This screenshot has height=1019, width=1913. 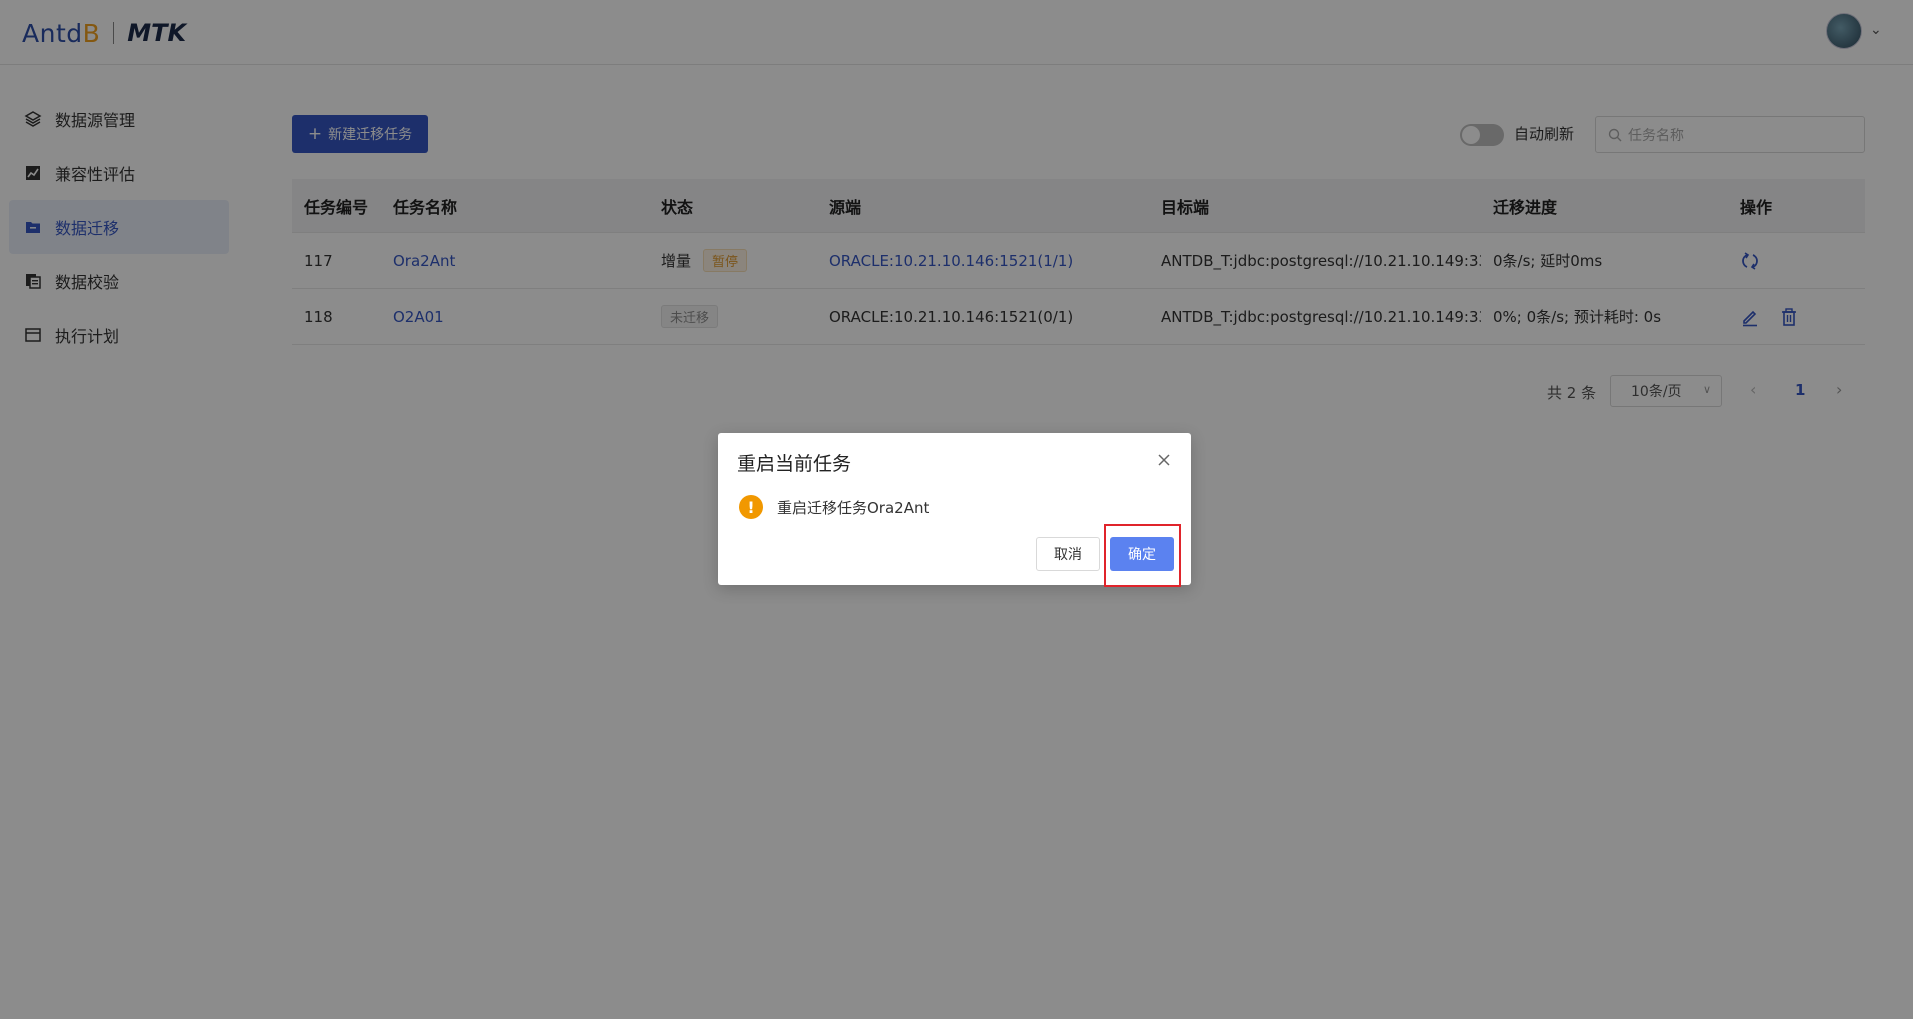 What do you see at coordinates (853, 508) in the screenshot?
I see `dialog-message: 重启迁移任务Ora2Ant` at bounding box center [853, 508].